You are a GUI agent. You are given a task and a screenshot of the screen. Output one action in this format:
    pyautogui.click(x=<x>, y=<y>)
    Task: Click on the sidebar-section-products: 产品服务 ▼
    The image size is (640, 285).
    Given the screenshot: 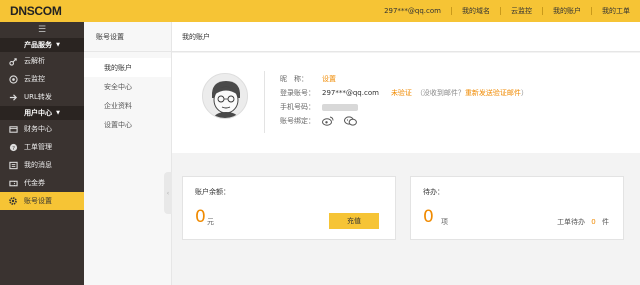 What is the action you would take?
    pyautogui.click(x=42, y=45)
    